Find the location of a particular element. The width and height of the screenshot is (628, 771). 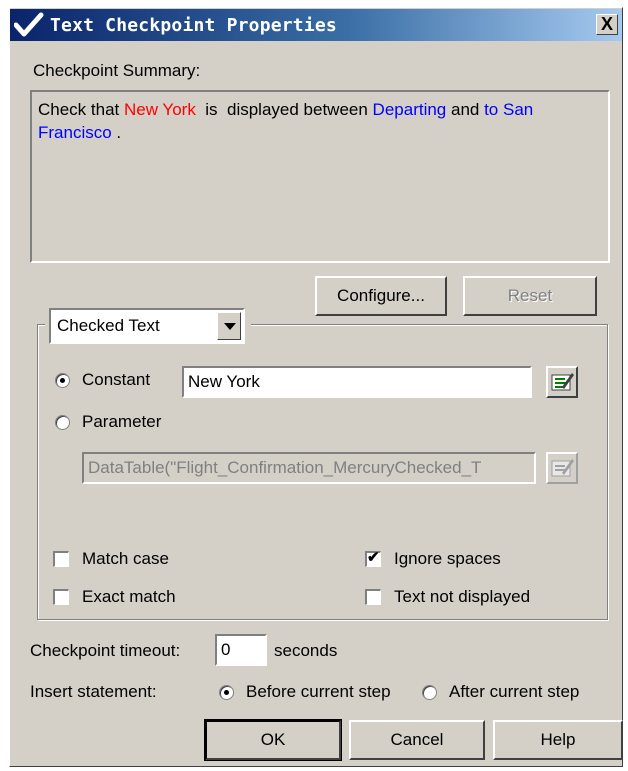

exact-match-label: Exact match is located at coordinates (129, 596).